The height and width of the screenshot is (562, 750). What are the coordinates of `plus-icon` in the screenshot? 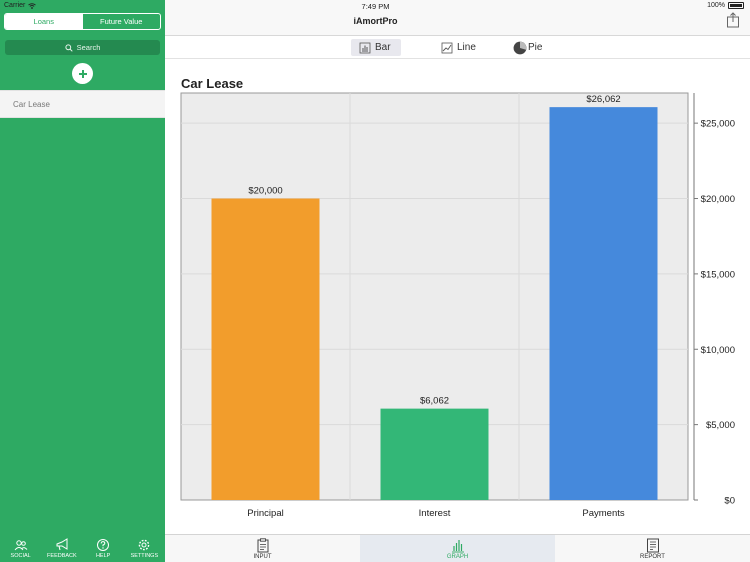 It's located at (82, 73).